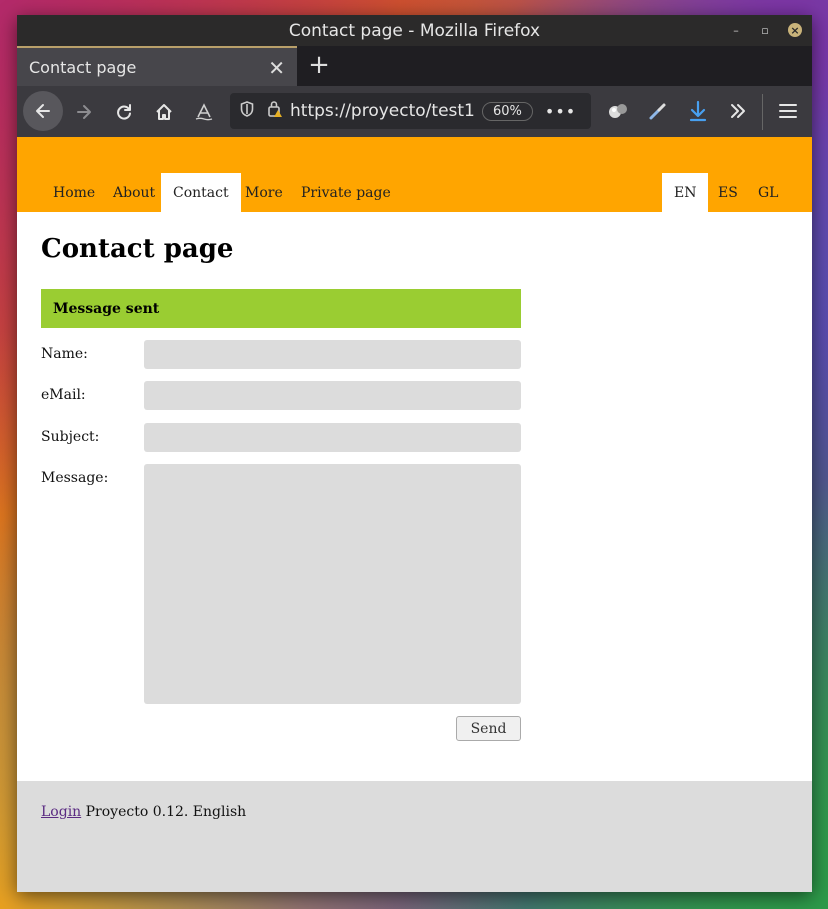 This screenshot has height=909, width=828. What do you see at coordinates (281, 308) in the screenshot?
I see `success-alert: Message sent` at bounding box center [281, 308].